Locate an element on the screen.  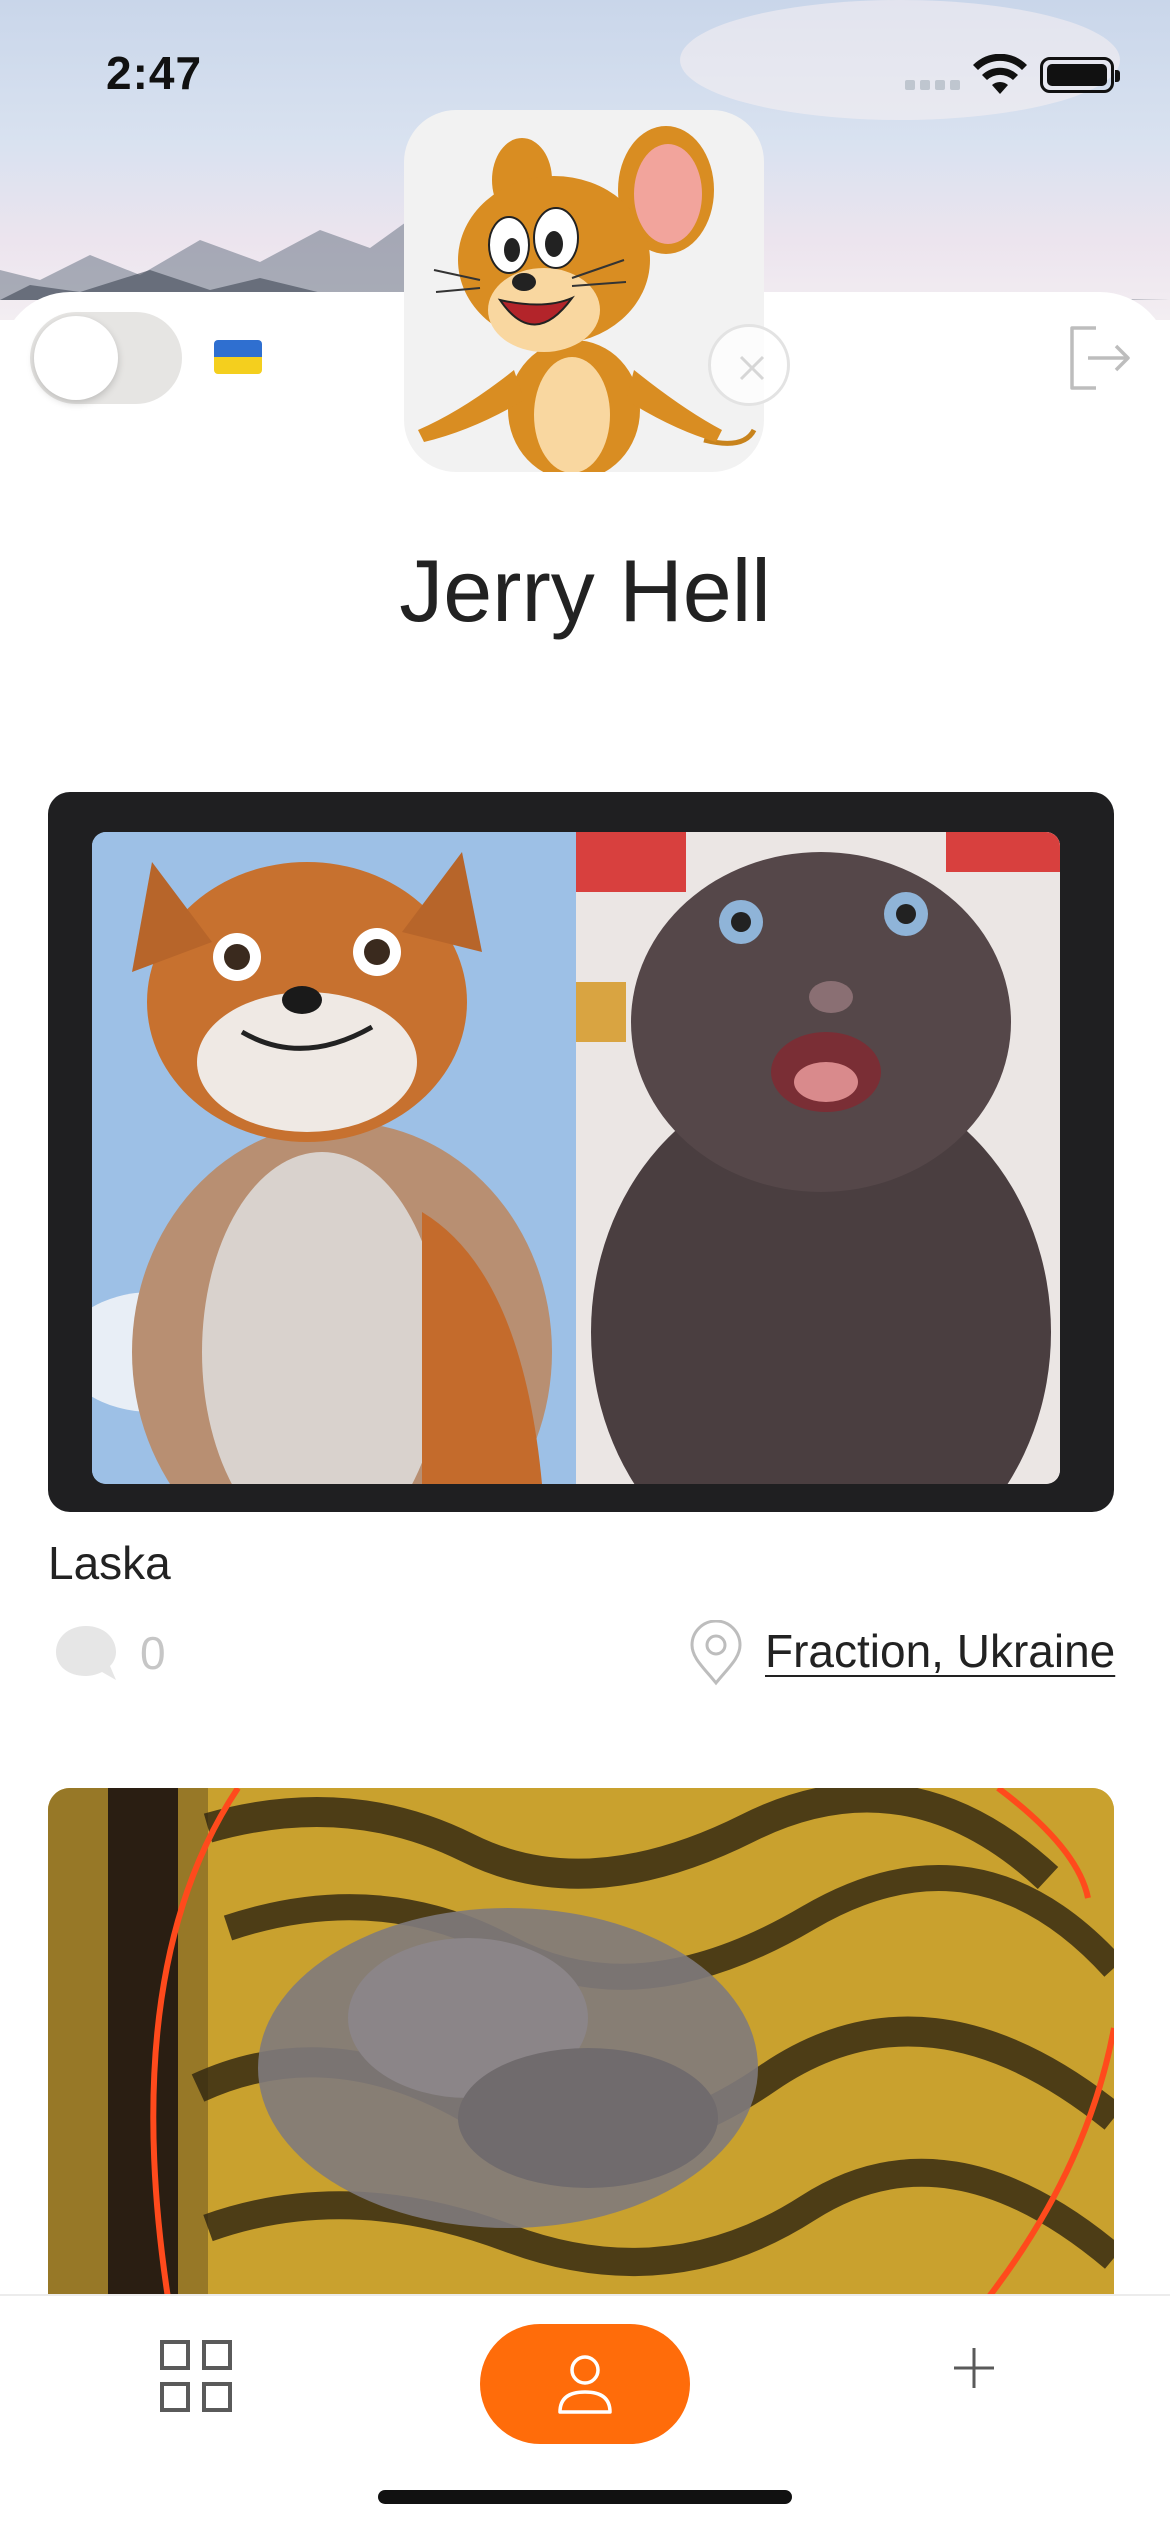
comment-count: 0 is located at coordinates (153, 1653).